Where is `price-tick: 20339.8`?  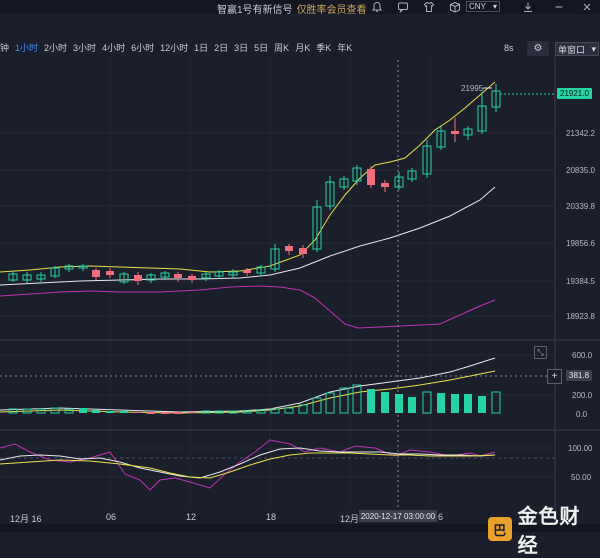 price-tick: 20339.8 is located at coordinates (580, 206).